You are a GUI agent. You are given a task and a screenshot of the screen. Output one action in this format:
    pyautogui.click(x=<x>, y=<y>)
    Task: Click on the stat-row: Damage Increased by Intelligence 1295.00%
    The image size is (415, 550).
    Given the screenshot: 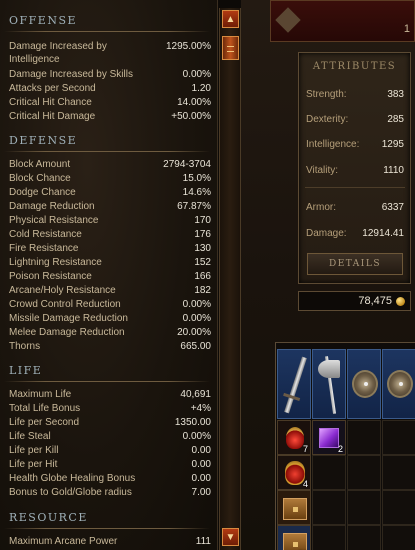 What is the action you would take?
    pyautogui.click(x=110, y=53)
    